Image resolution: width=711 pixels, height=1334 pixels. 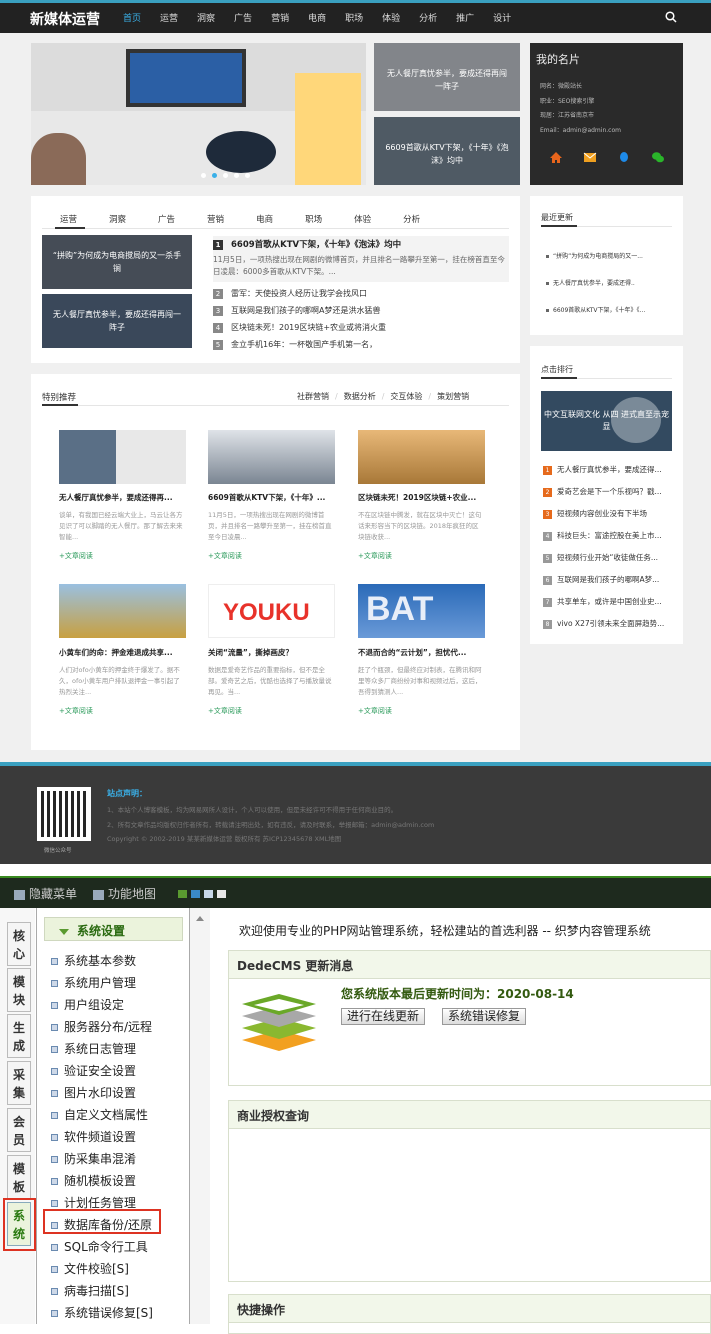 What do you see at coordinates (93, 1158) in the screenshot?
I see `menu-item: 防采集串混淆` at bounding box center [93, 1158].